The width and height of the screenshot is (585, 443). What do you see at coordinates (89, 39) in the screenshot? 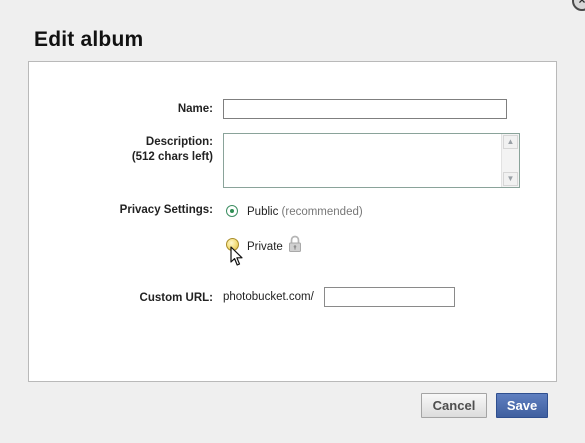
I see `dialog-title: Edit album` at bounding box center [89, 39].